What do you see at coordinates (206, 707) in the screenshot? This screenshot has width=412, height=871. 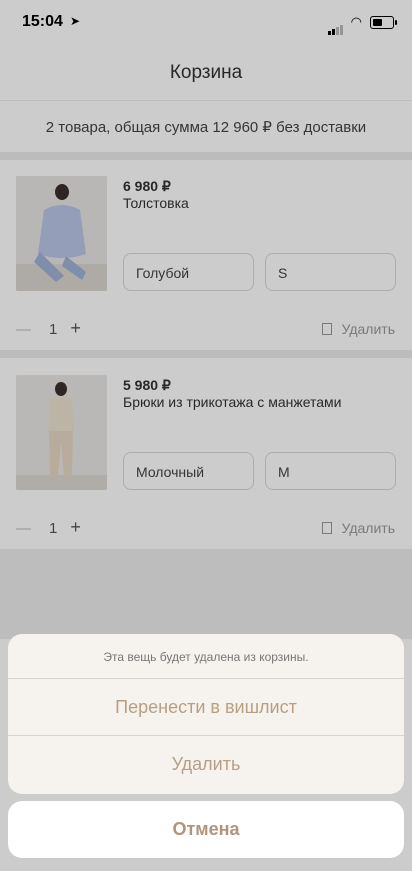 I see `move-to-wishlist-button: Перенести в вишлист` at bounding box center [206, 707].